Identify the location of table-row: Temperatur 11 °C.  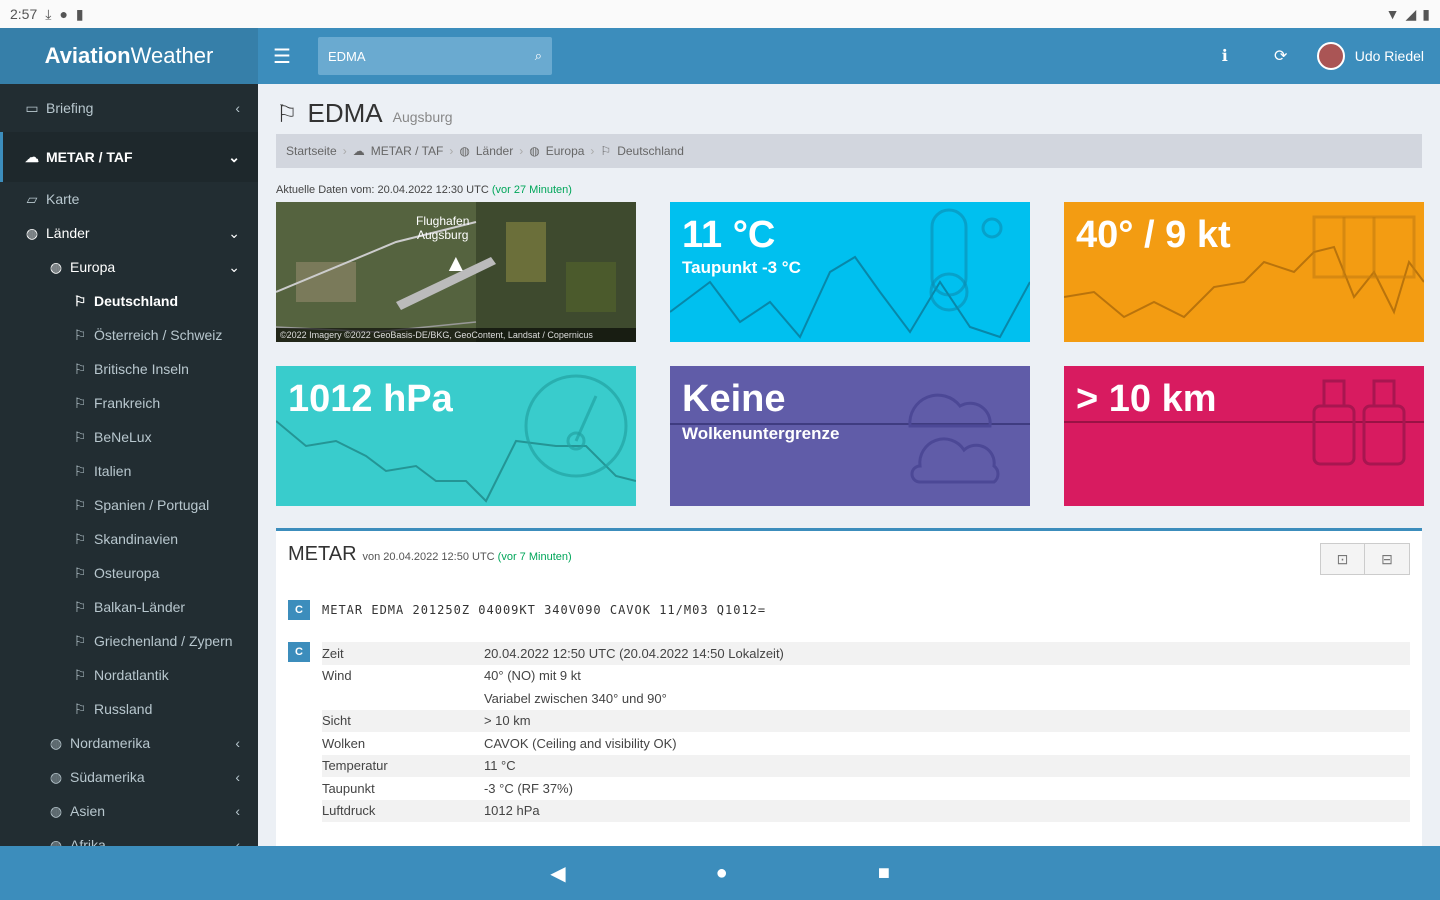
(865, 765).